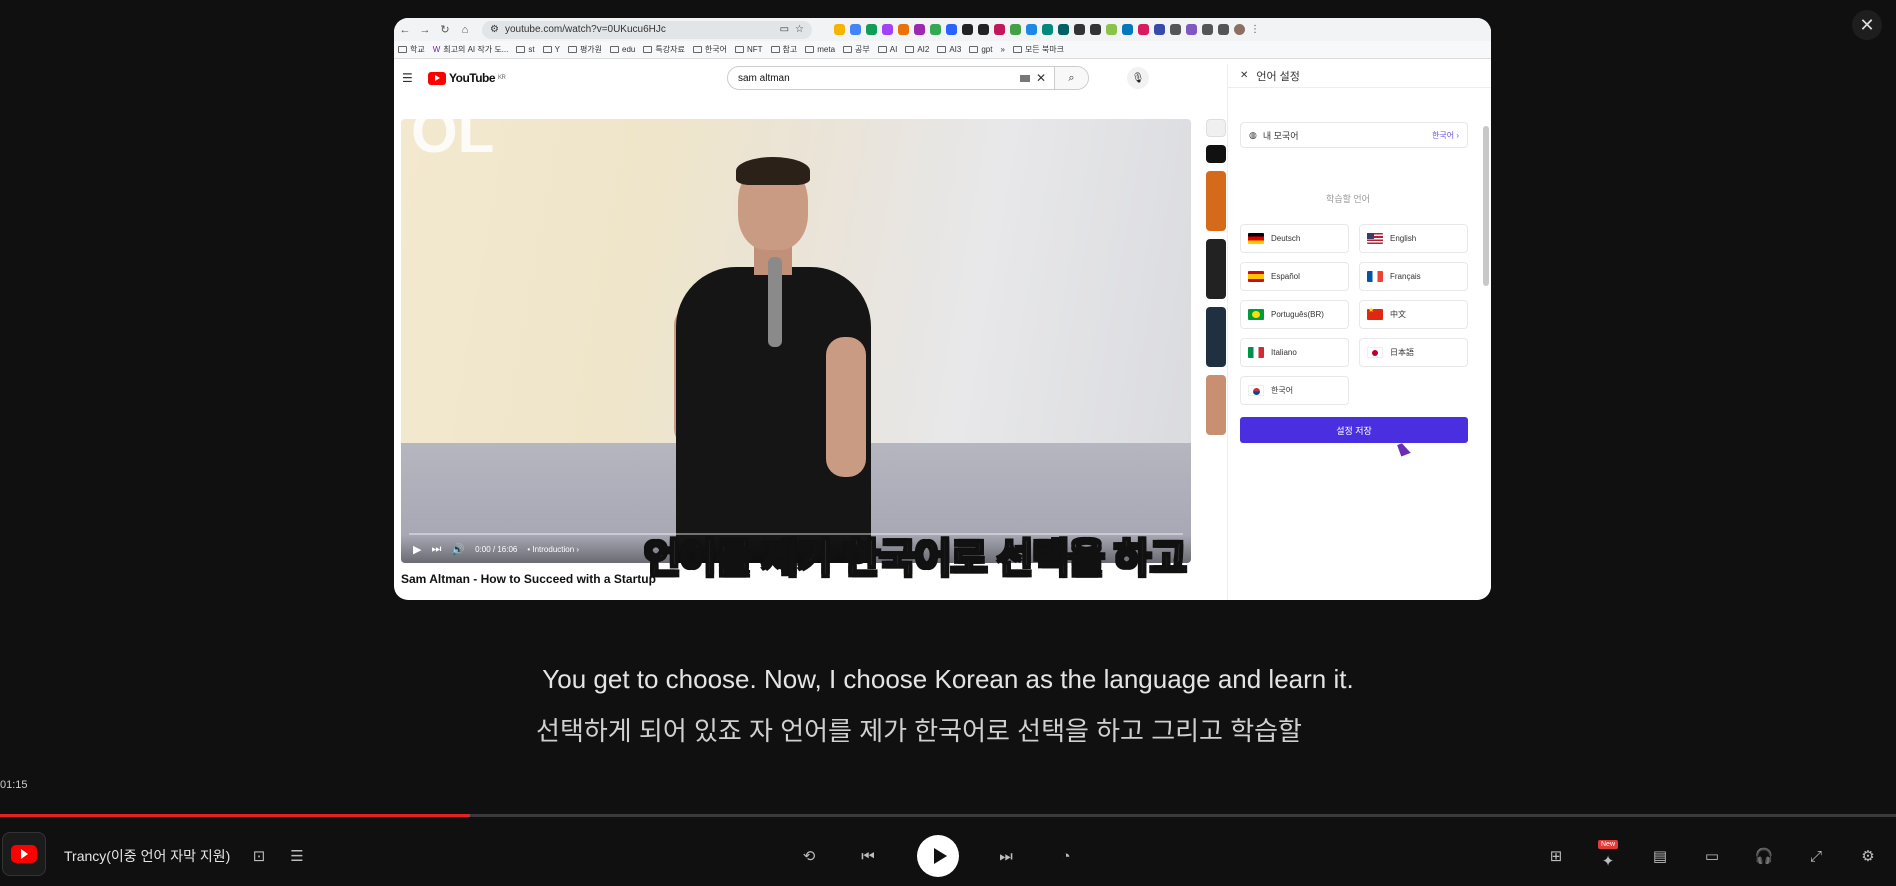  Describe the element at coordinates (938, 856) in the screenshot. I see `play-button` at that location.